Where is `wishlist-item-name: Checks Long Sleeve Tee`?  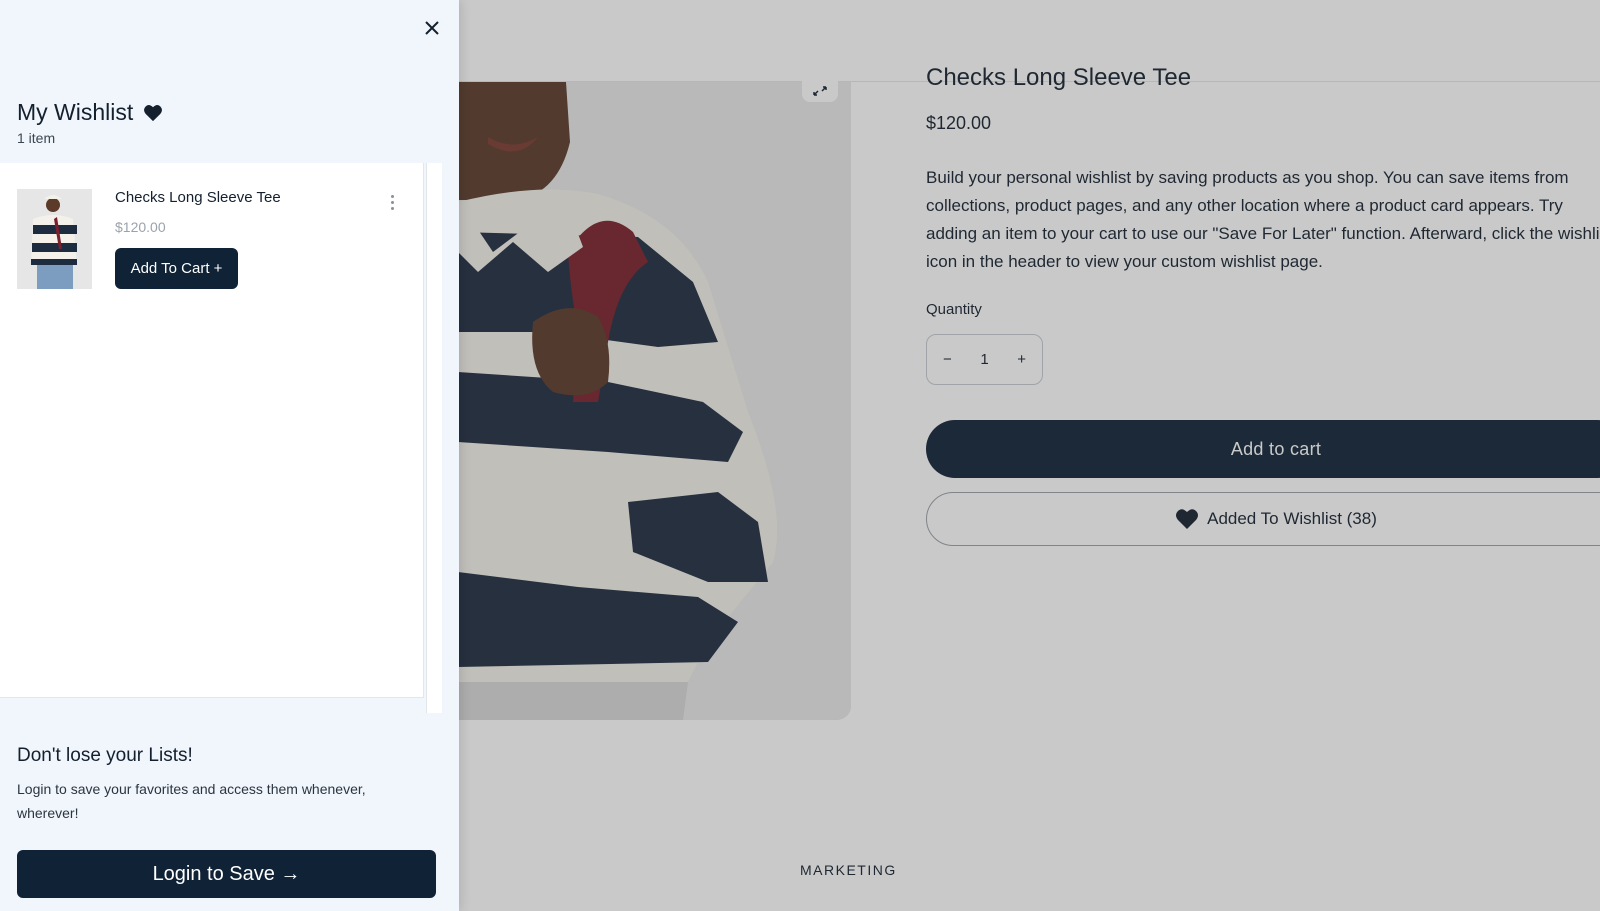
wishlist-item-name: Checks Long Sleeve Tee is located at coordinates (198, 197).